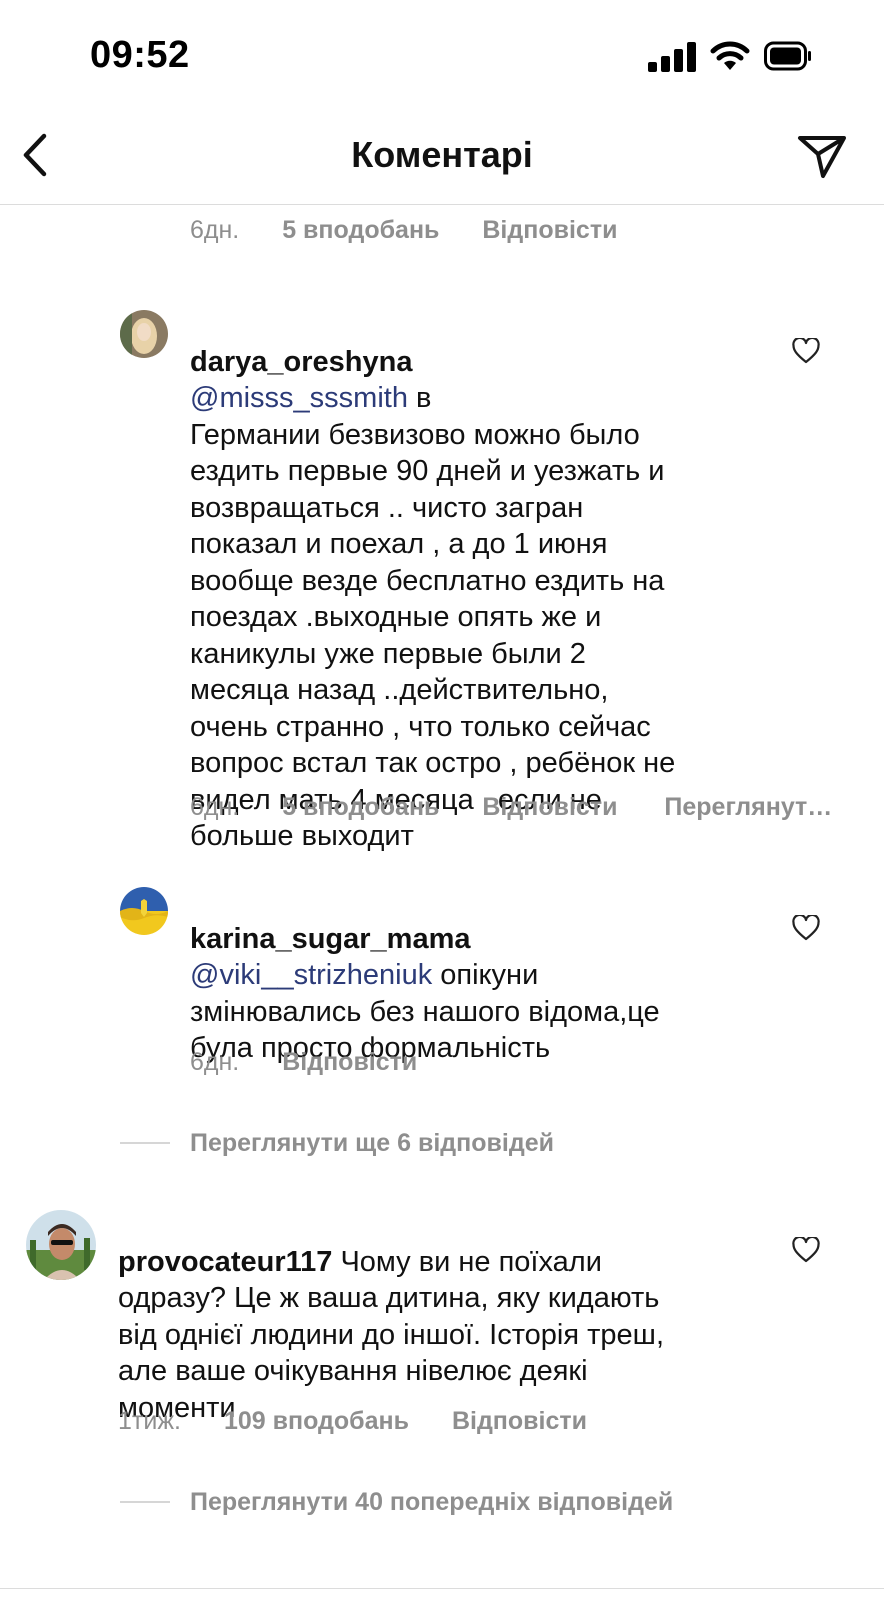 The image size is (884, 1600). What do you see at coordinates (316, 1421) in the screenshot?
I see `likes-count-link: 109 вподобань` at bounding box center [316, 1421].